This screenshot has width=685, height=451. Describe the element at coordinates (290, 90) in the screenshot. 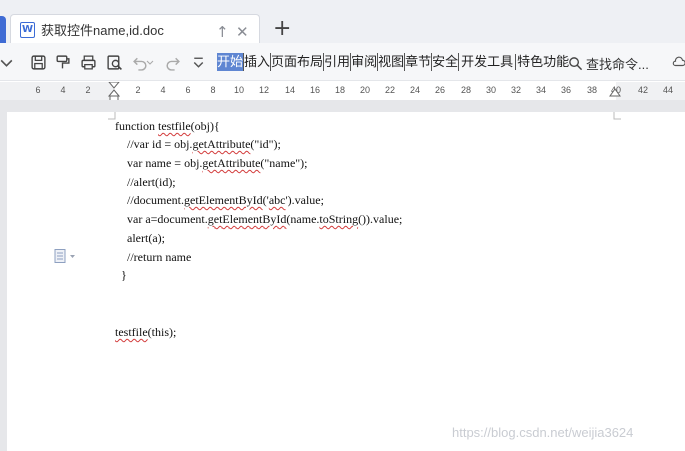

I see `ruler-tick: 14` at that location.